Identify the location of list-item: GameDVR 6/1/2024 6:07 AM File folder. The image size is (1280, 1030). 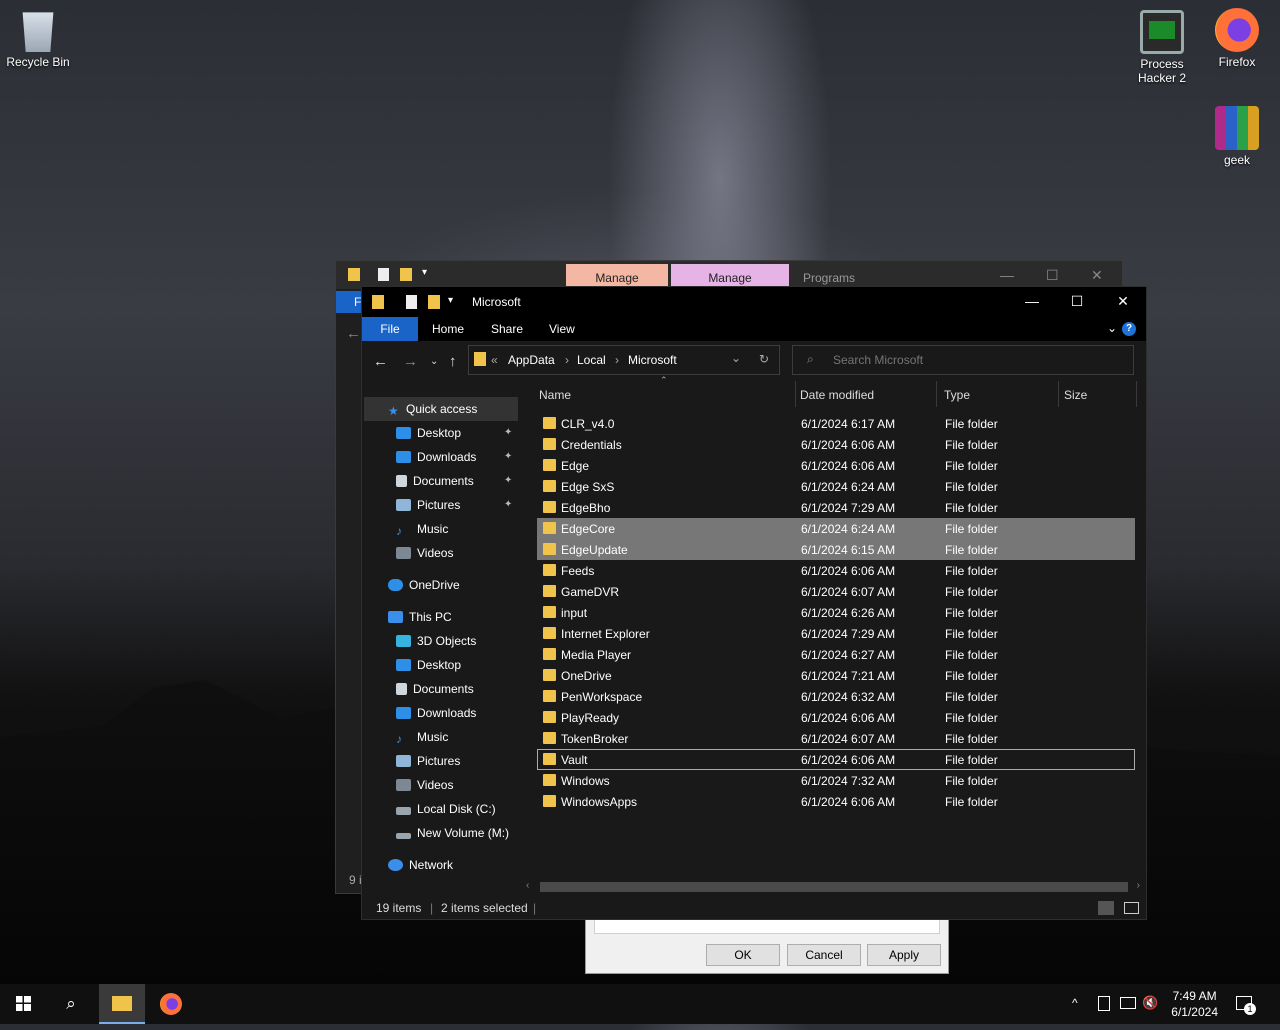
(836, 591).